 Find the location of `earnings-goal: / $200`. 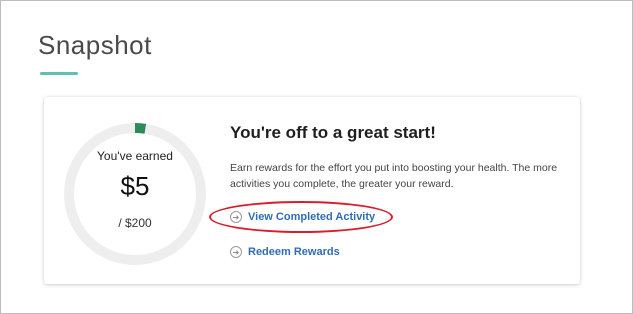

earnings-goal: / $200 is located at coordinates (135, 223).